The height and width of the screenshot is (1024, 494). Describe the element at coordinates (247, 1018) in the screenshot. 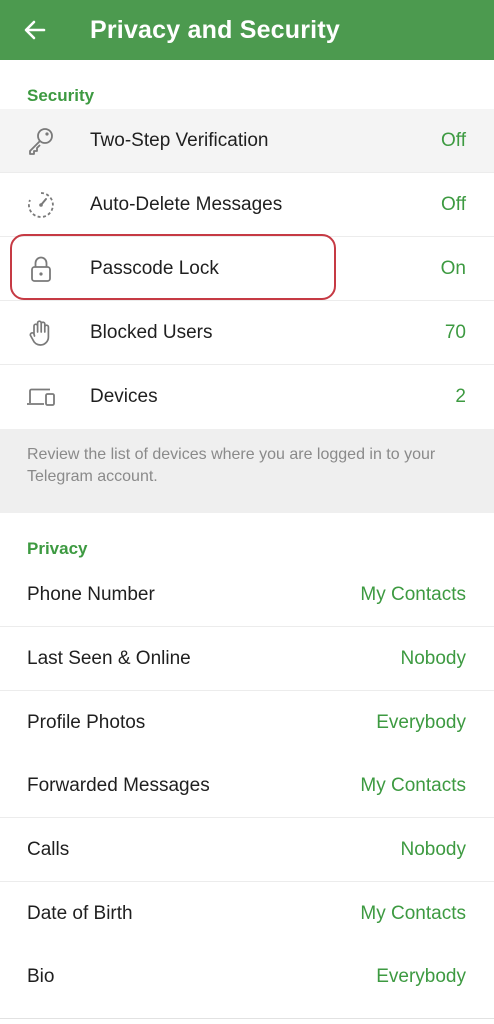

I see `divider` at that location.